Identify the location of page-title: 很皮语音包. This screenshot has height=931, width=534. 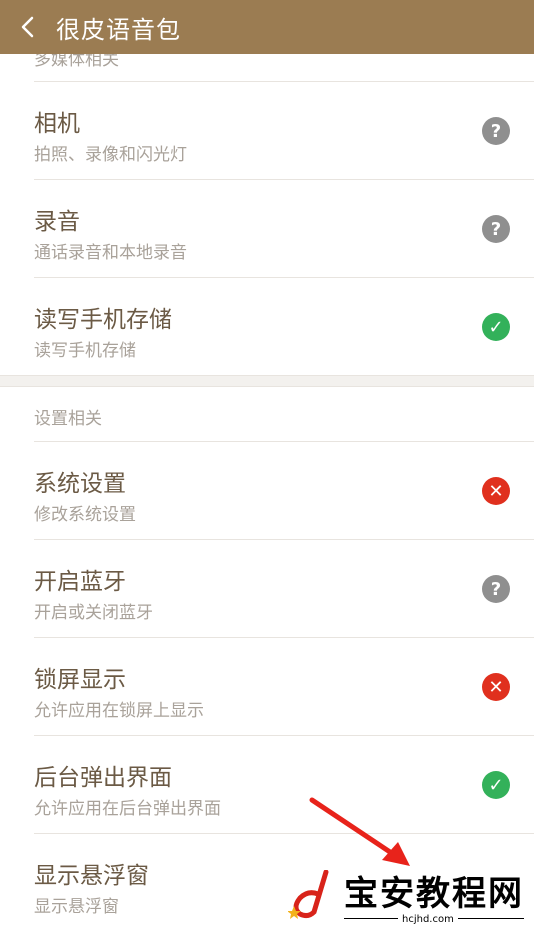
(118, 29).